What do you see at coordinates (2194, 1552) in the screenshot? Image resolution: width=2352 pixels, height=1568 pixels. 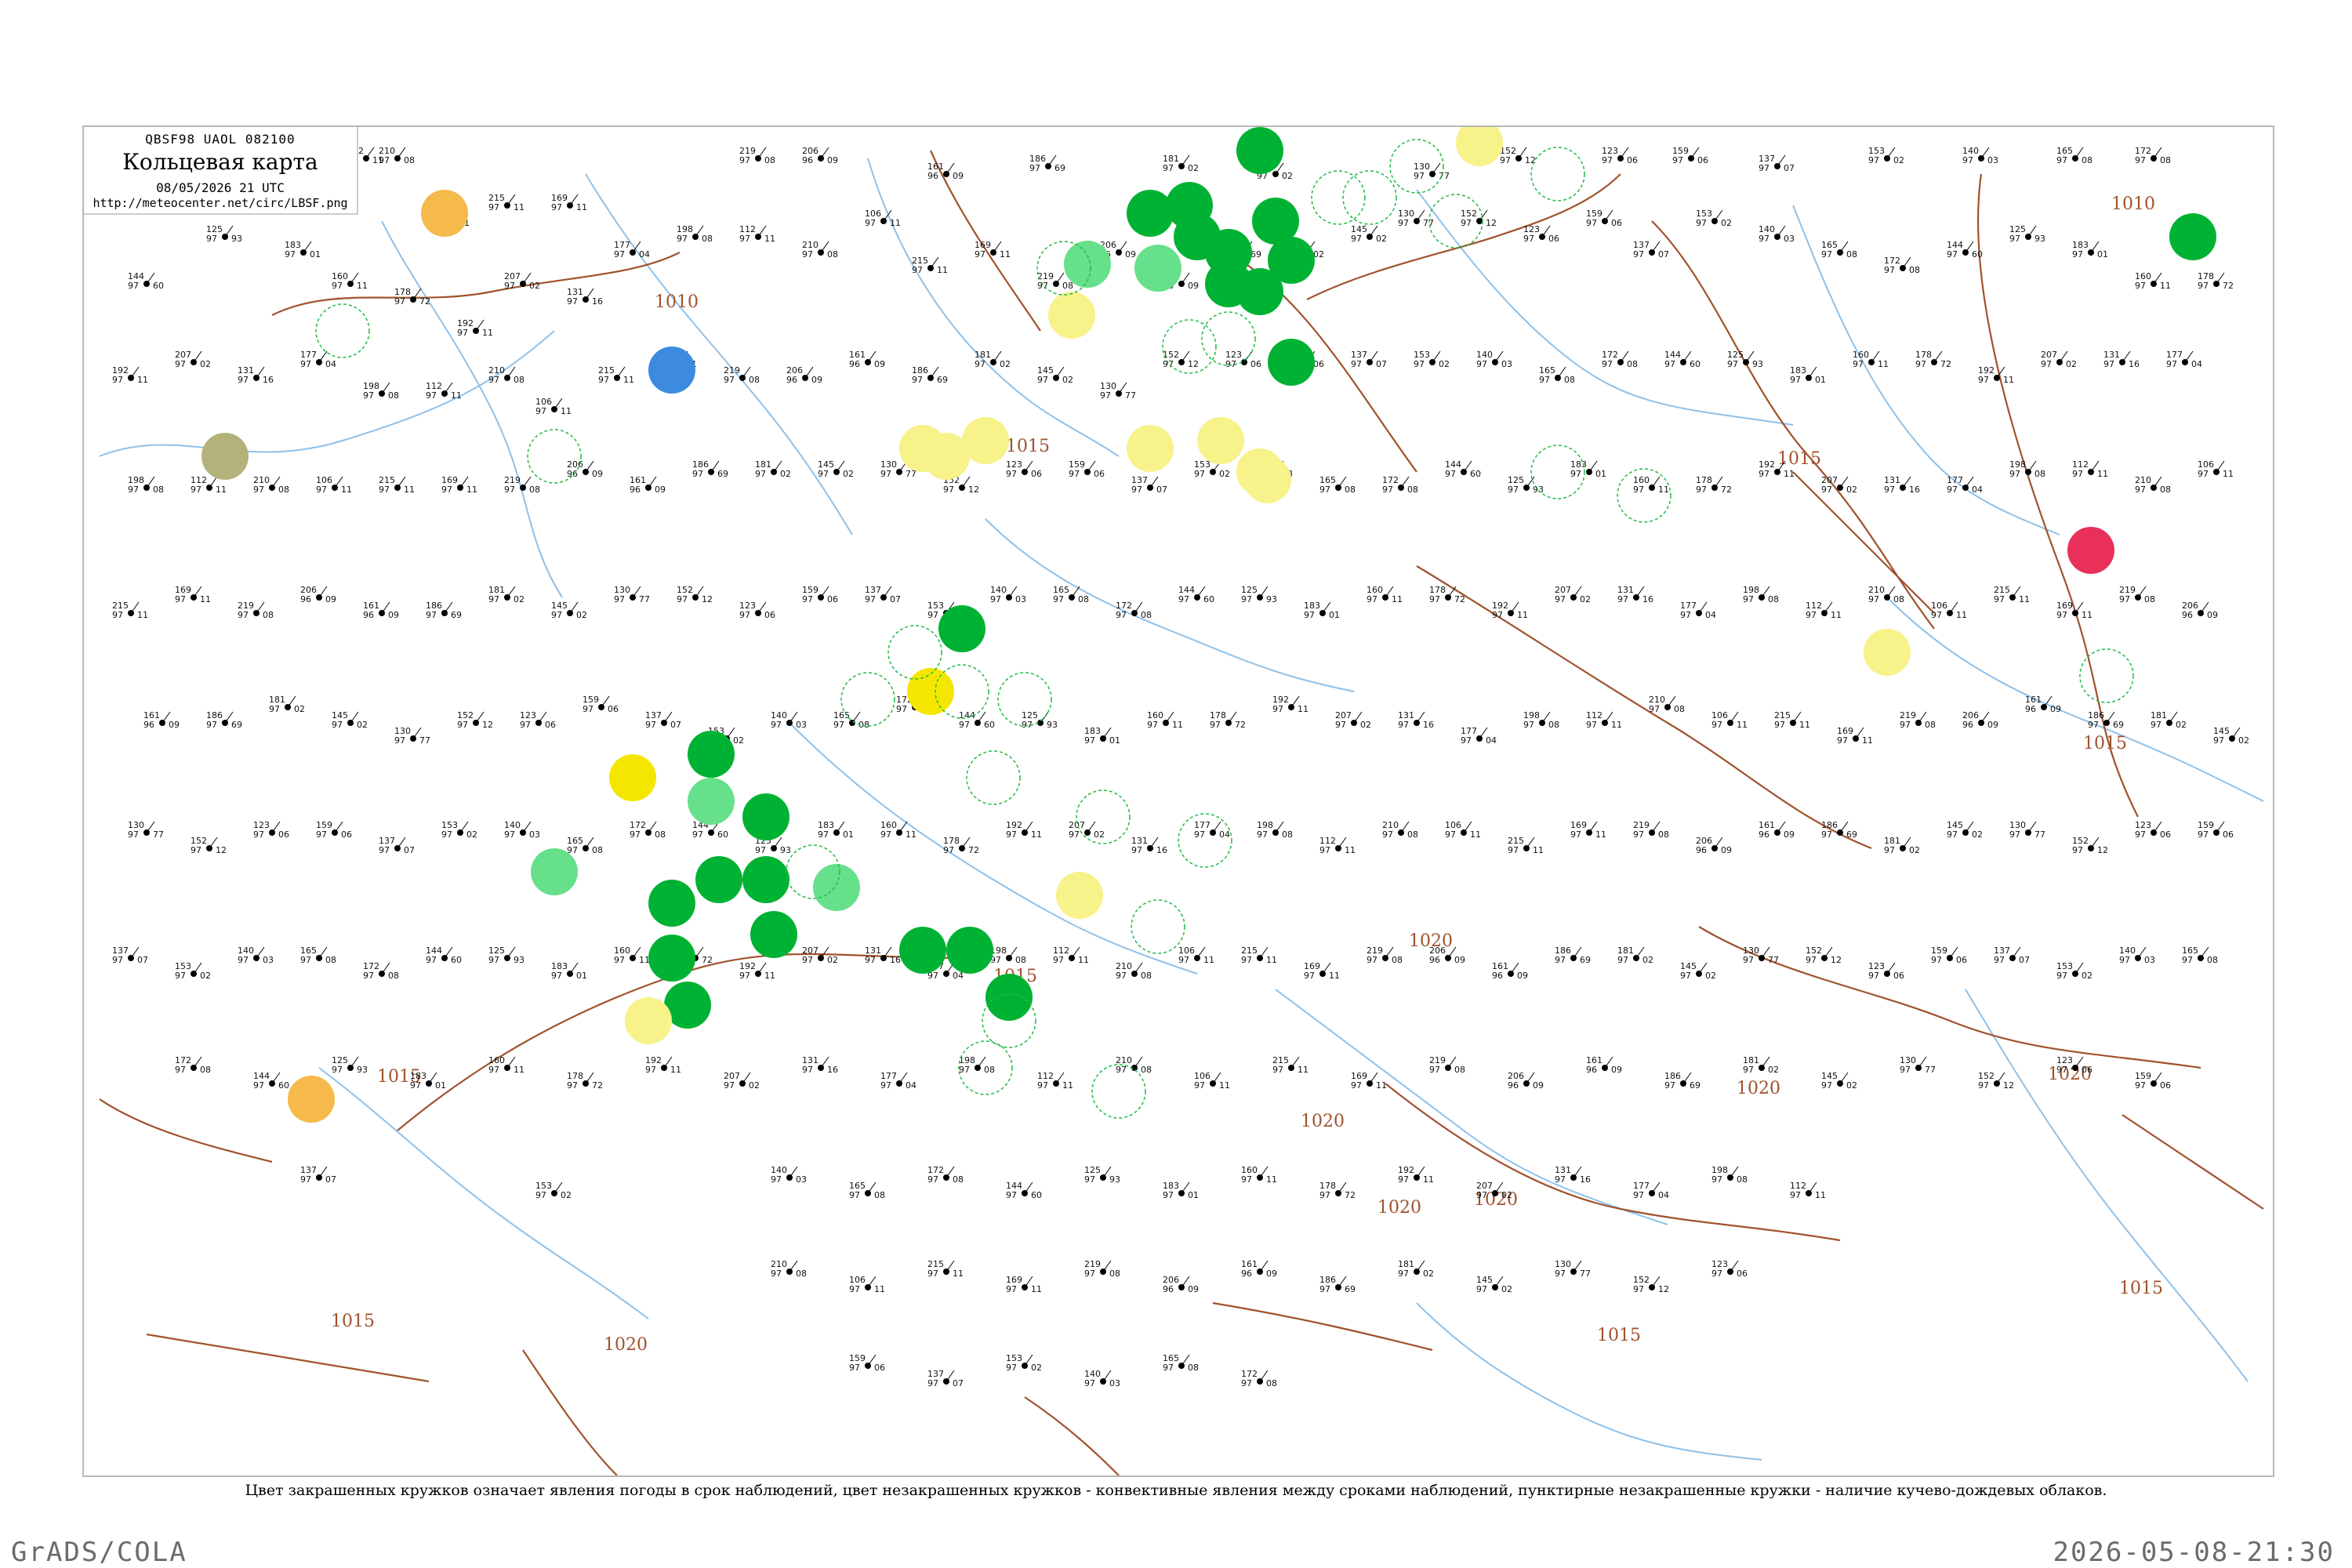 I see `footer-timestamp: 2026-05-08-21:30` at bounding box center [2194, 1552].